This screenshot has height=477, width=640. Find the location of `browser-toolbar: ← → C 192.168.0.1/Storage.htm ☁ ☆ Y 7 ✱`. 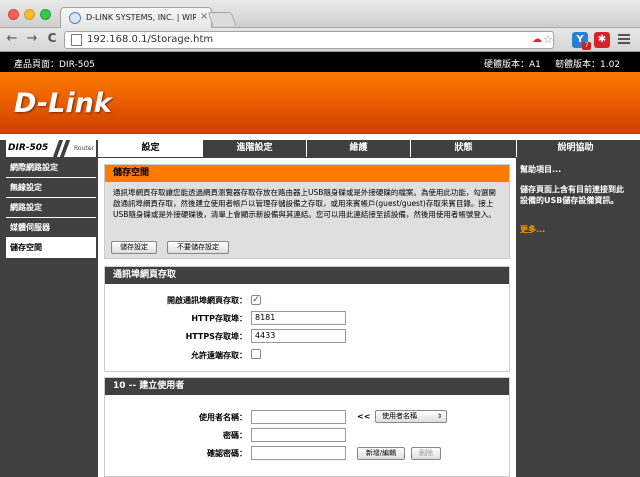

browser-toolbar: ← → C 192.168.0.1/Storage.htm ☁ ☆ Y 7 ✱ is located at coordinates (320, 40).